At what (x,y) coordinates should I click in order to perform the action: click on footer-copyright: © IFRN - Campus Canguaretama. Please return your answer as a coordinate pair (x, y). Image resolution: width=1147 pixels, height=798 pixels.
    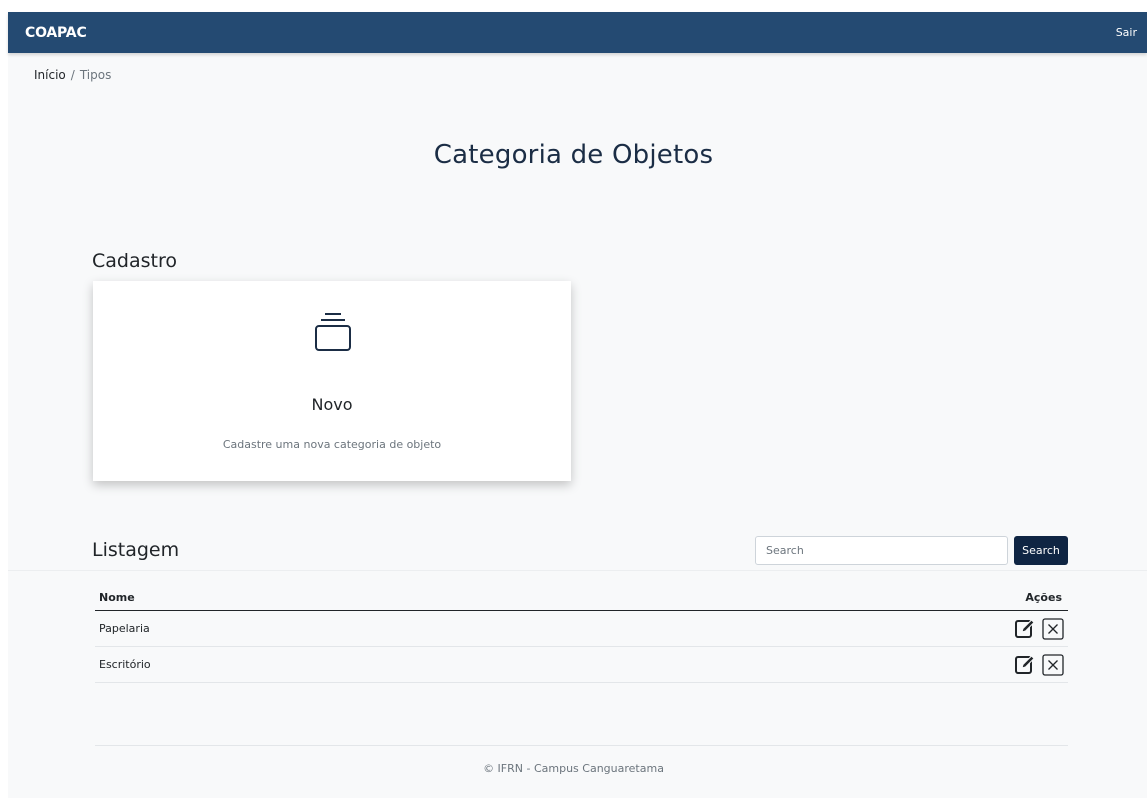
    Looking at the image, I should click on (573, 768).